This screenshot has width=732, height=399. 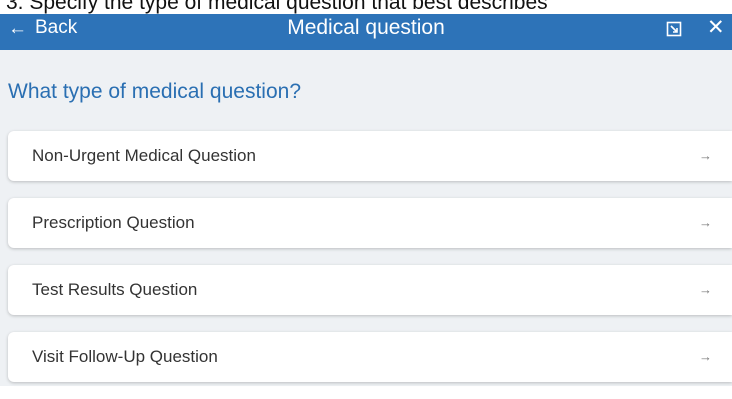 What do you see at coordinates (370, 223) in the screenshot?
I see `option-prescription-question: Prescription Question →` at bounding box center [370, 223].